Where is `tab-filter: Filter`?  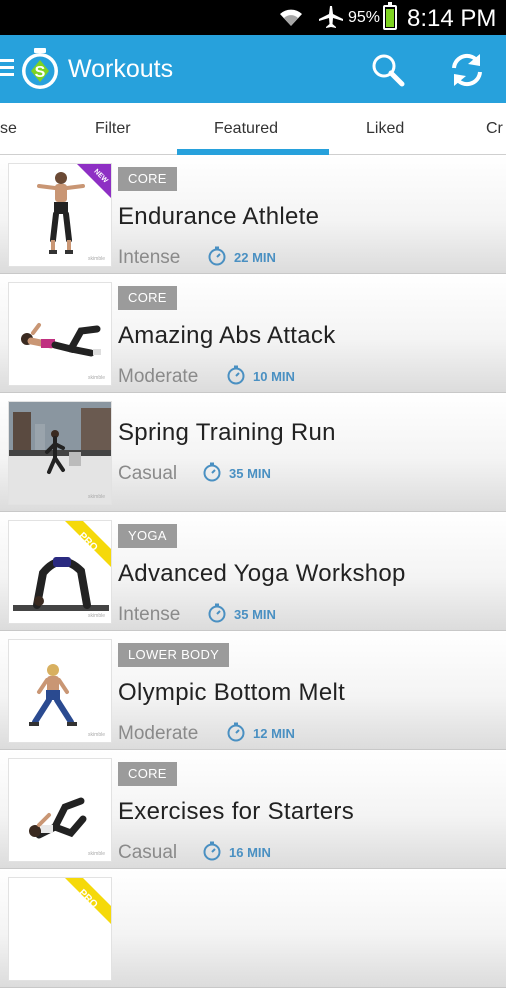
tab-filter: Filter is located at coordinates (113, 129).